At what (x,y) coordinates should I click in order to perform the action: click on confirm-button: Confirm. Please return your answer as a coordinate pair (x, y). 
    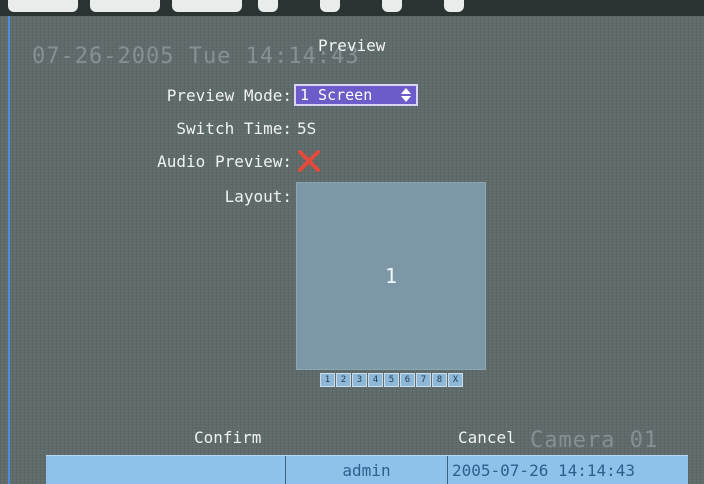
    Looking at the image, I should click on (227, 437).